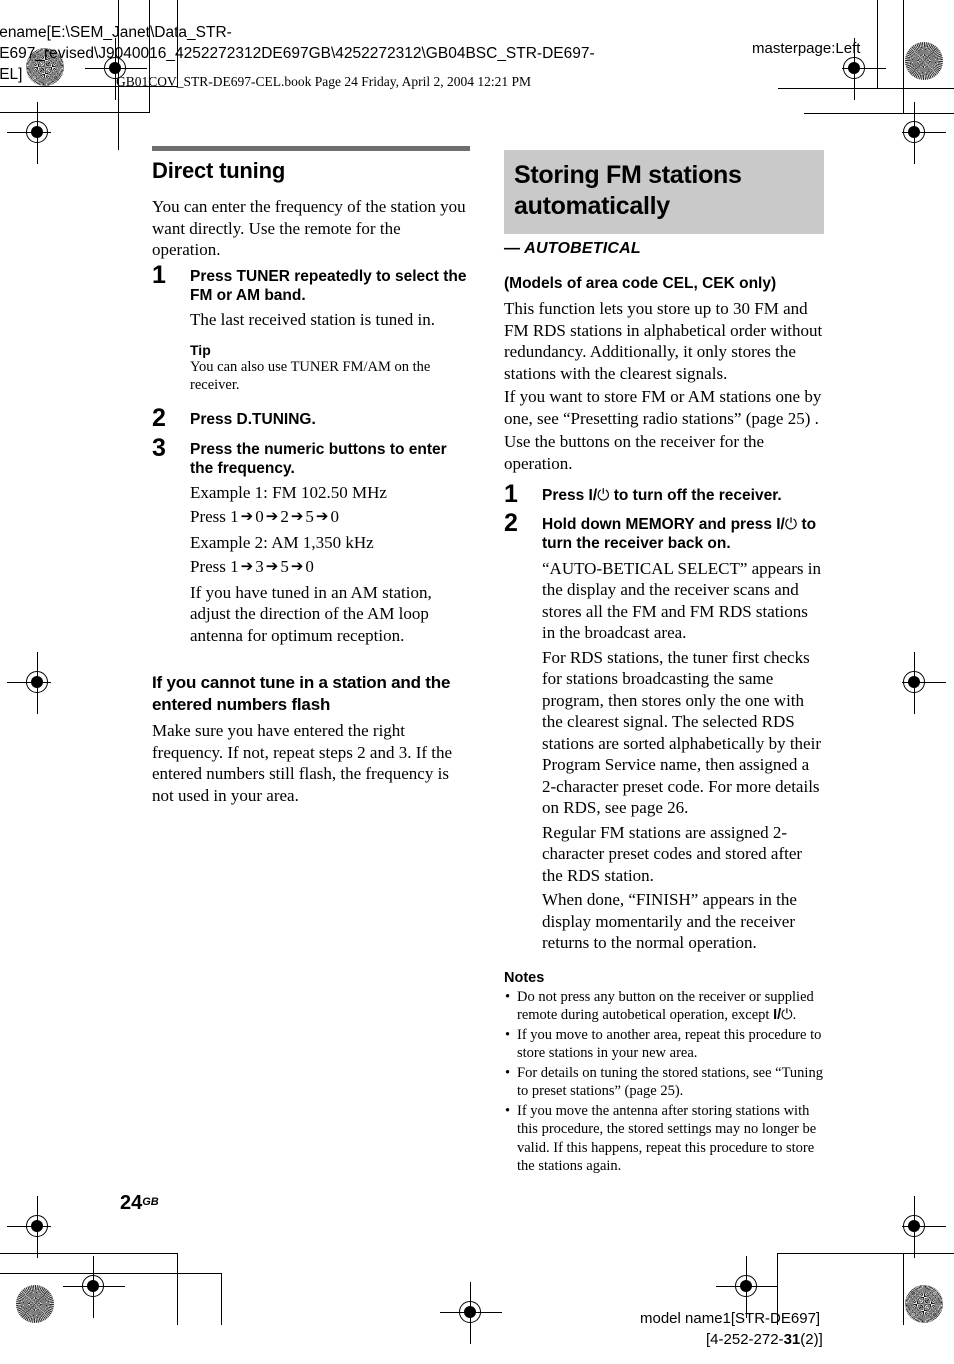 Image resolution: width=954 pixels, height=1364 pixels. I want to click on key-sequence-1: 1 ➔ 0 ➔ 2 ➔ 5 ➔ 0, so click(284, 516).